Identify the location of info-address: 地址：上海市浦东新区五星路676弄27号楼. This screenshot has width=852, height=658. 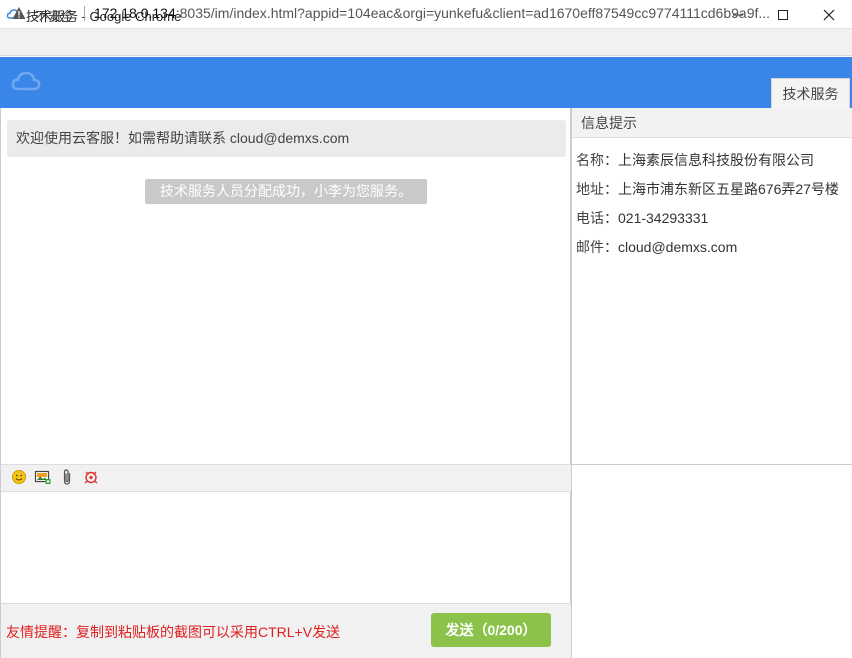
(707, 189).